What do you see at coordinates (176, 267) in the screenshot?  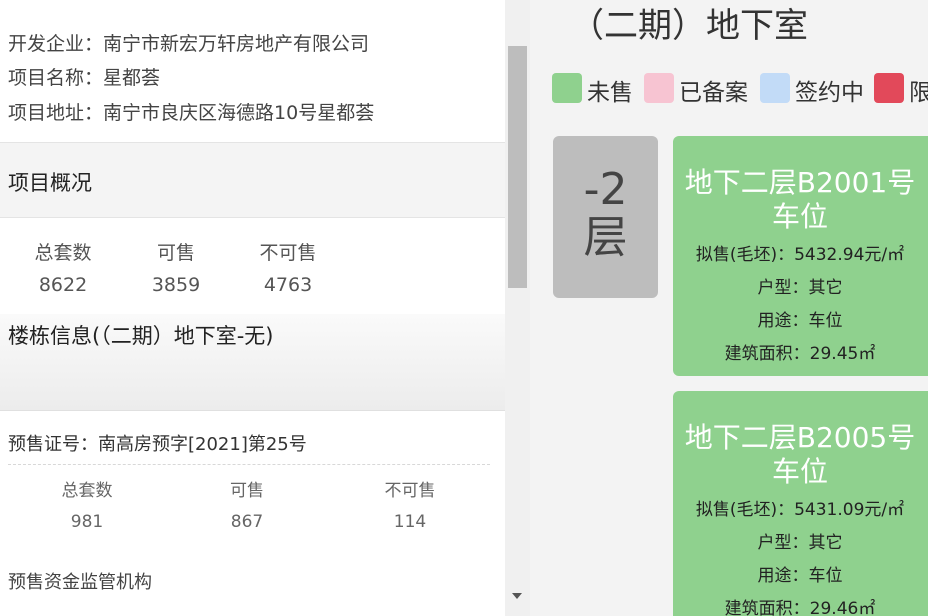 I see `overview-stat-available: 可售 3859` at bounding box center [176, 267].